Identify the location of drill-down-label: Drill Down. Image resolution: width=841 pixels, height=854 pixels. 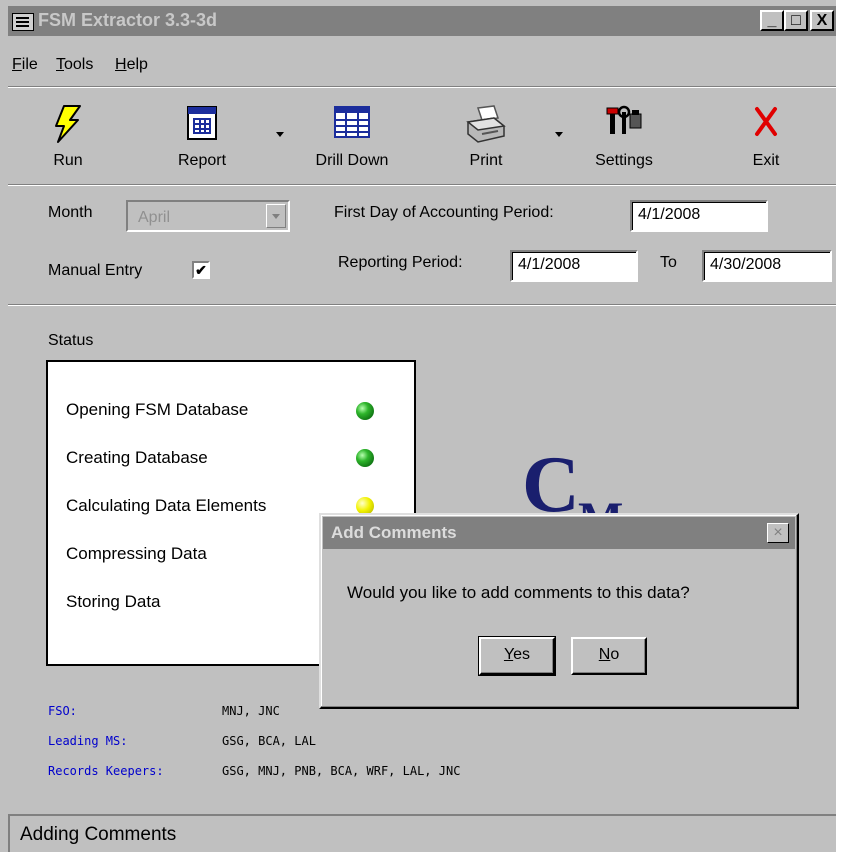
(352, 160).